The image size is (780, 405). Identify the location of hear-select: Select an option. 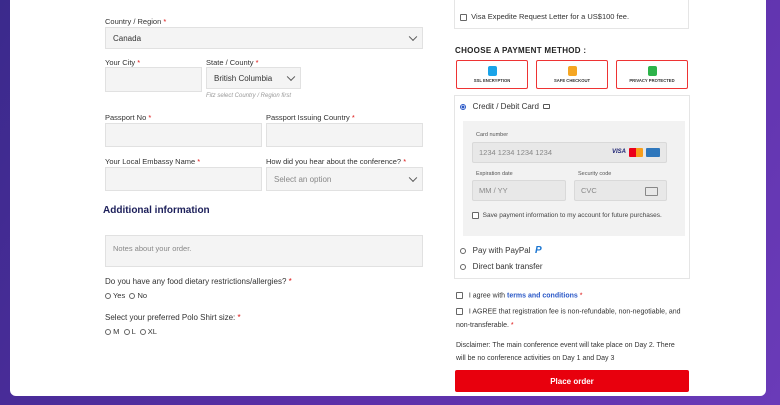
(344, 179).